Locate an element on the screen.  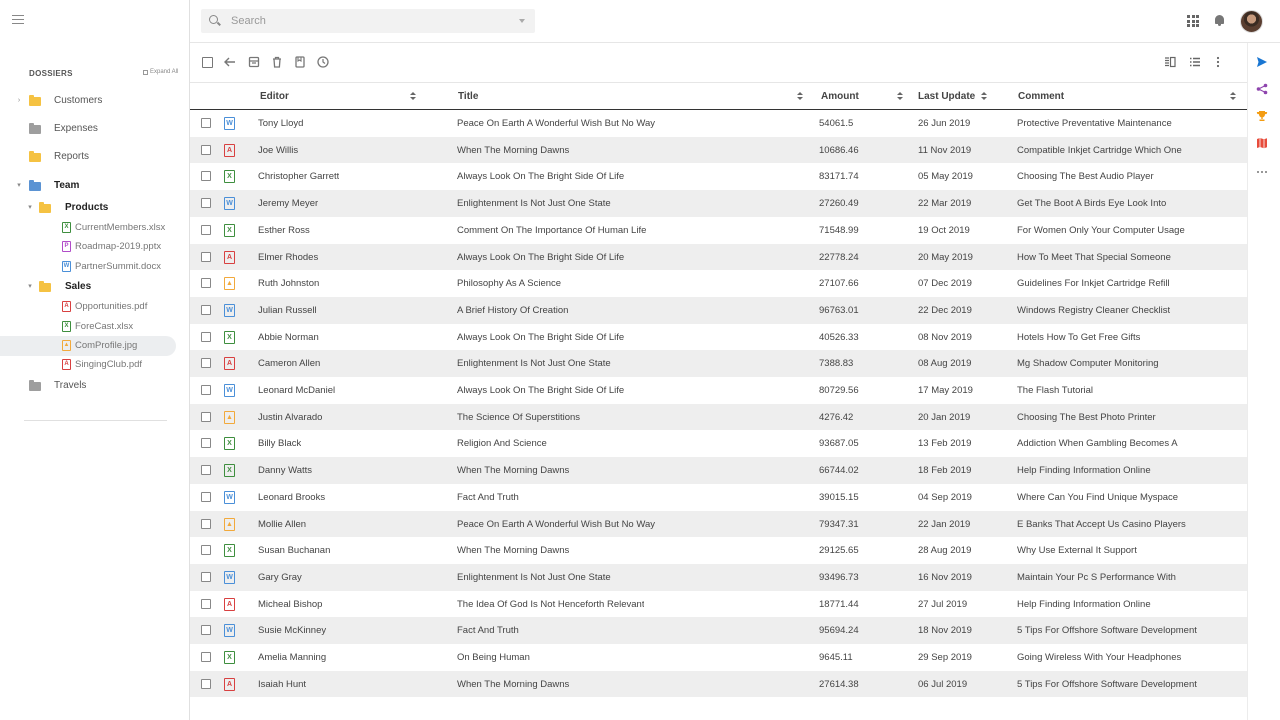
column-header-editor: Editor is located at coordinates (274, 98).